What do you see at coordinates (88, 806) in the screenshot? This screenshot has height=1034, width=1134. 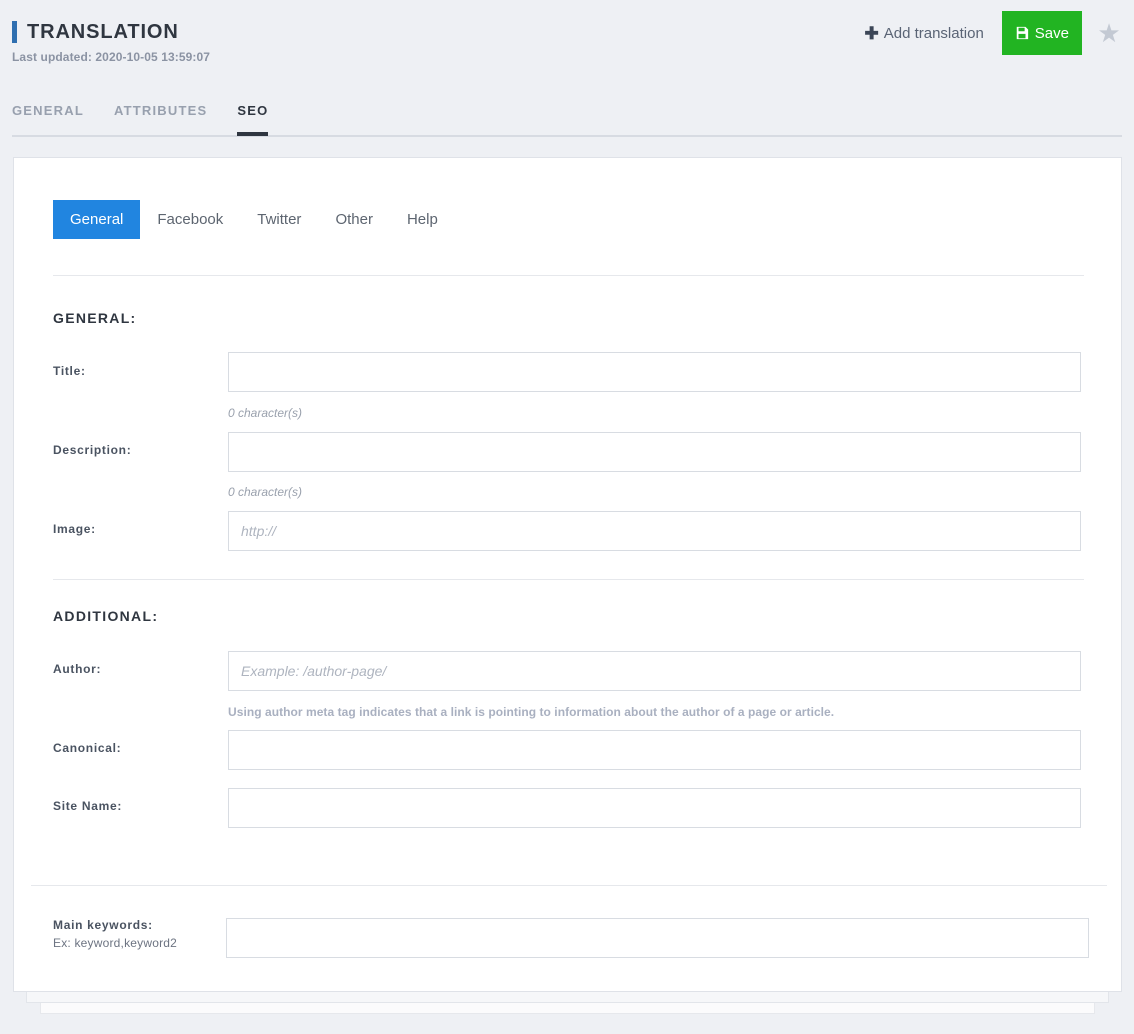 I see `label-site-name: Site Name:` at bounding box center [88, 806].